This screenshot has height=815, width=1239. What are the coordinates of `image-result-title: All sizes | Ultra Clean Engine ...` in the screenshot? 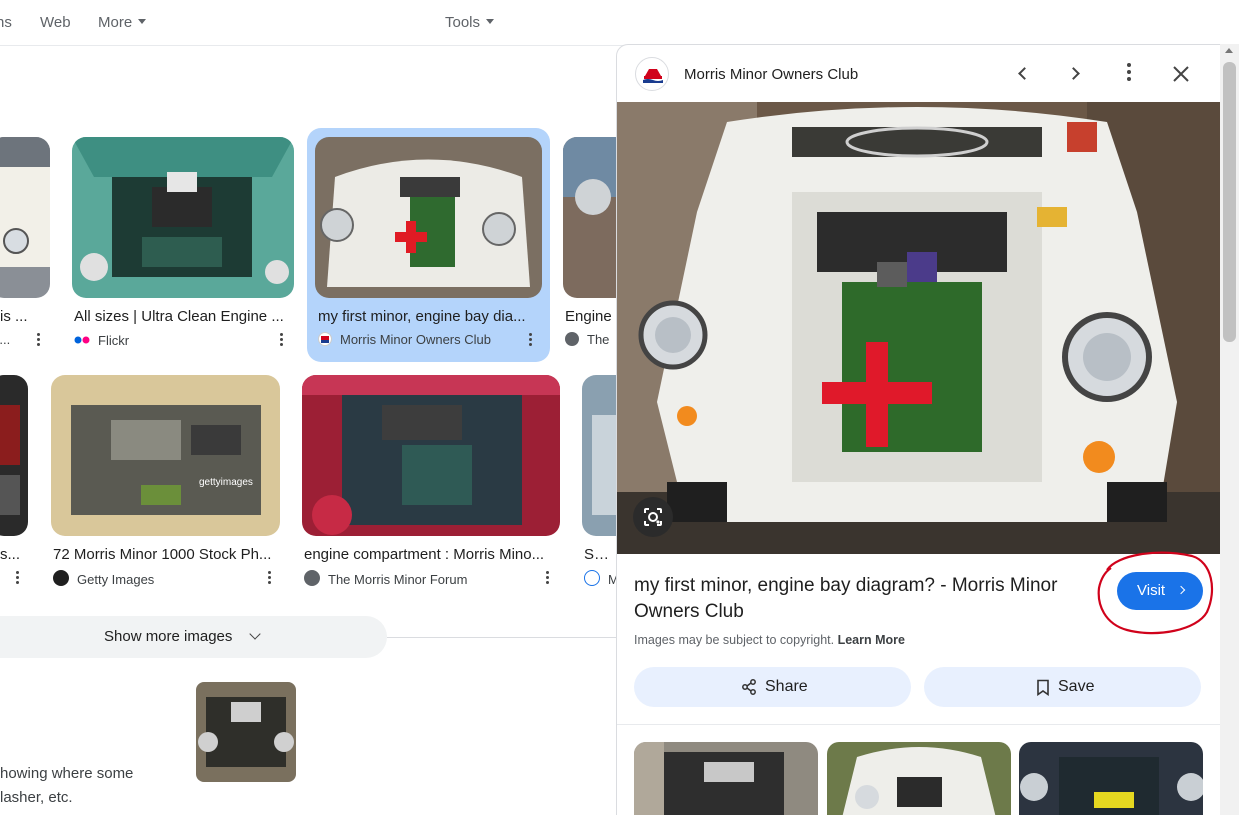 It's located at (181, 316).